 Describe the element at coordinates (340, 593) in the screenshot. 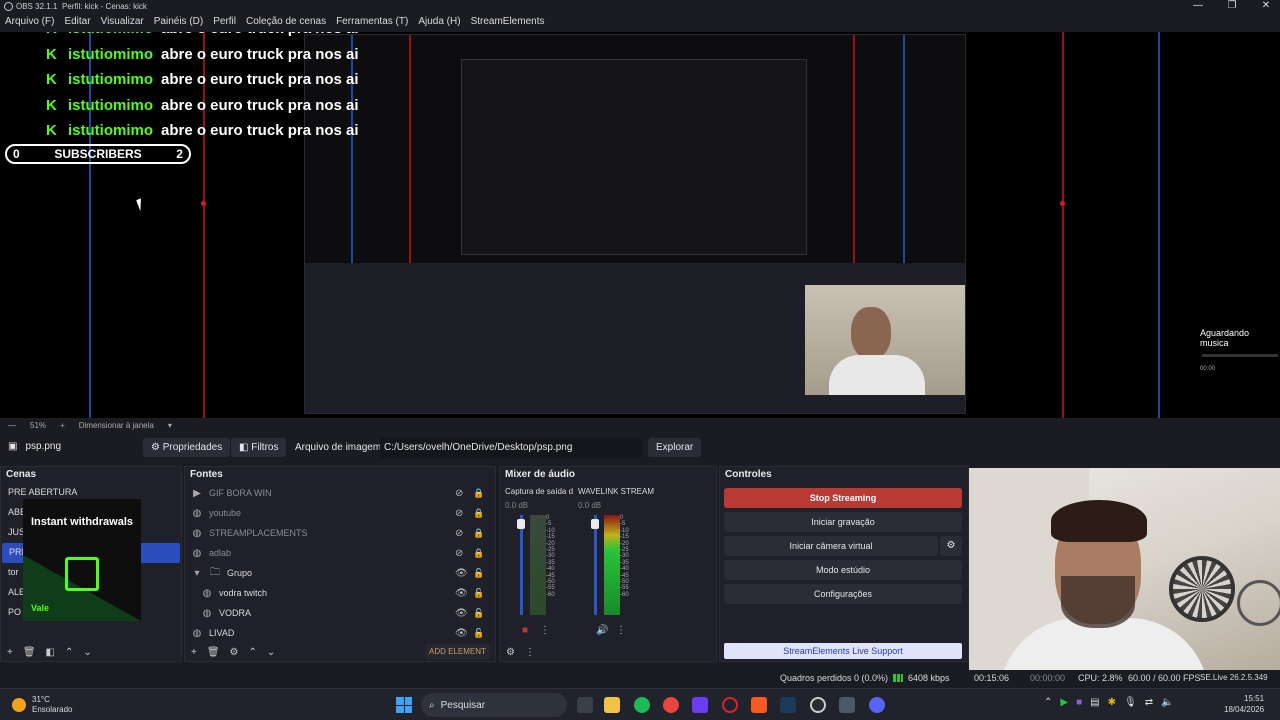

I see `source-item: ◍ vodra twitch 👁 🔓` at that location.